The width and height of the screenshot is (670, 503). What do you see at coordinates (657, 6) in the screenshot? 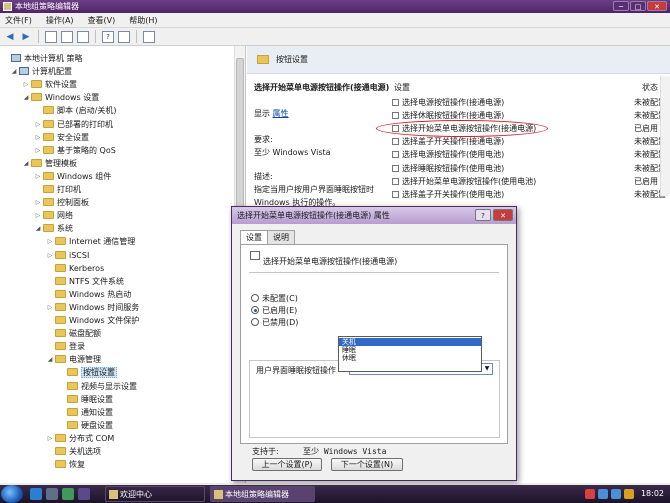
I see `close-button: ✕` at bounding box center [657, 6].